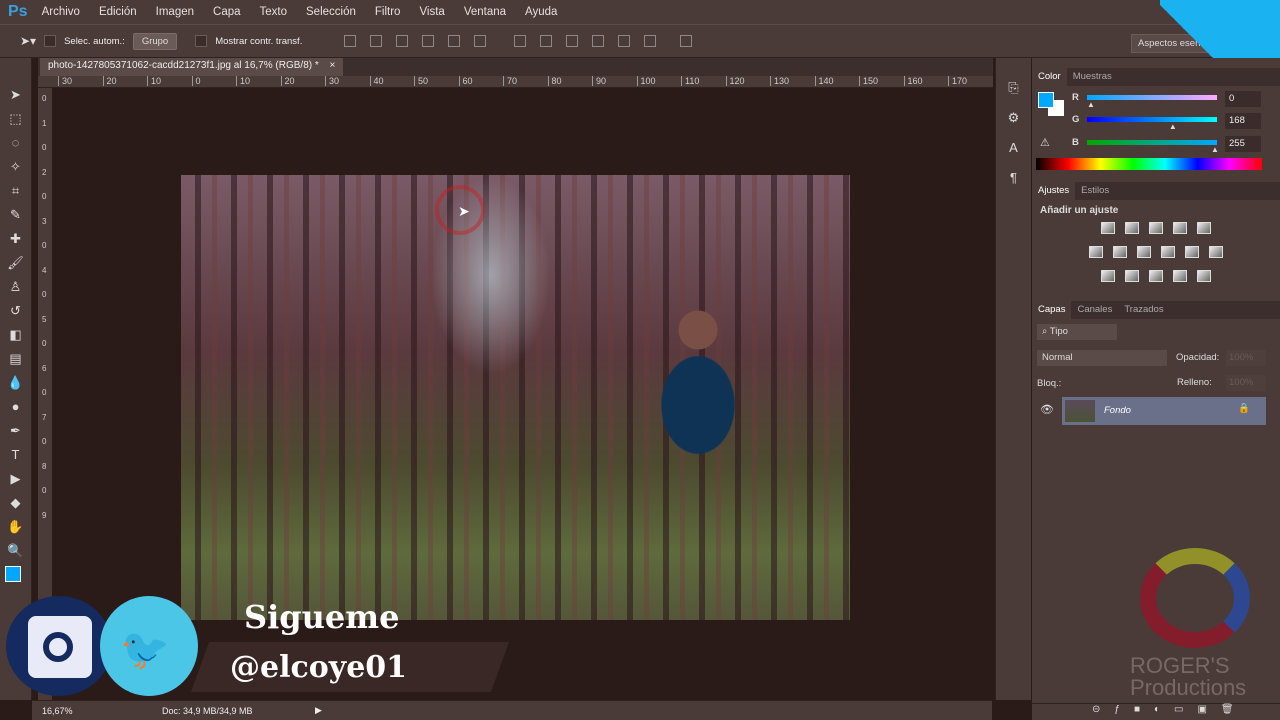  What do you see at coordinates (1077, 332) in the screenshot?
I see `layer-filter-select: ⌕ Tipo` at bounding box center [1077, 332].